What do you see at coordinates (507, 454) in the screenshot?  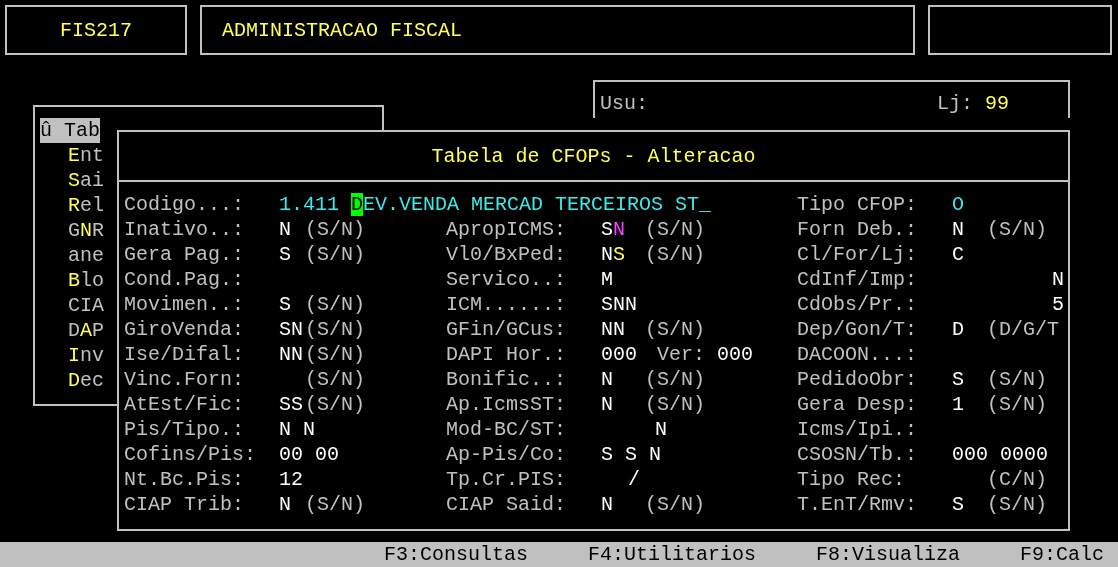 I see `field-label: Ap-Pis/Co:` at bounding box center [507, 454].